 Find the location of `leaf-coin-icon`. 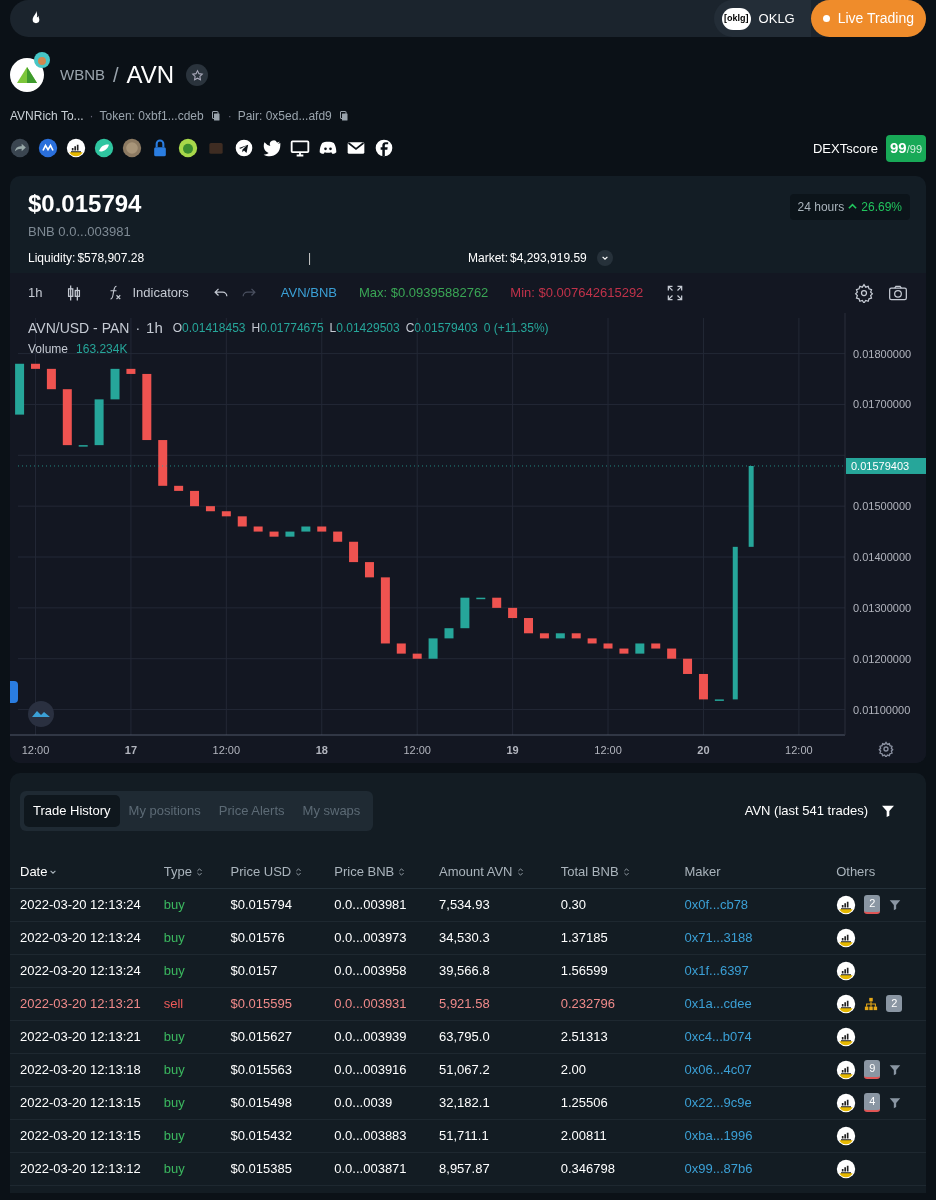

leaf-coin-icon is located at coordinates (104, 148).